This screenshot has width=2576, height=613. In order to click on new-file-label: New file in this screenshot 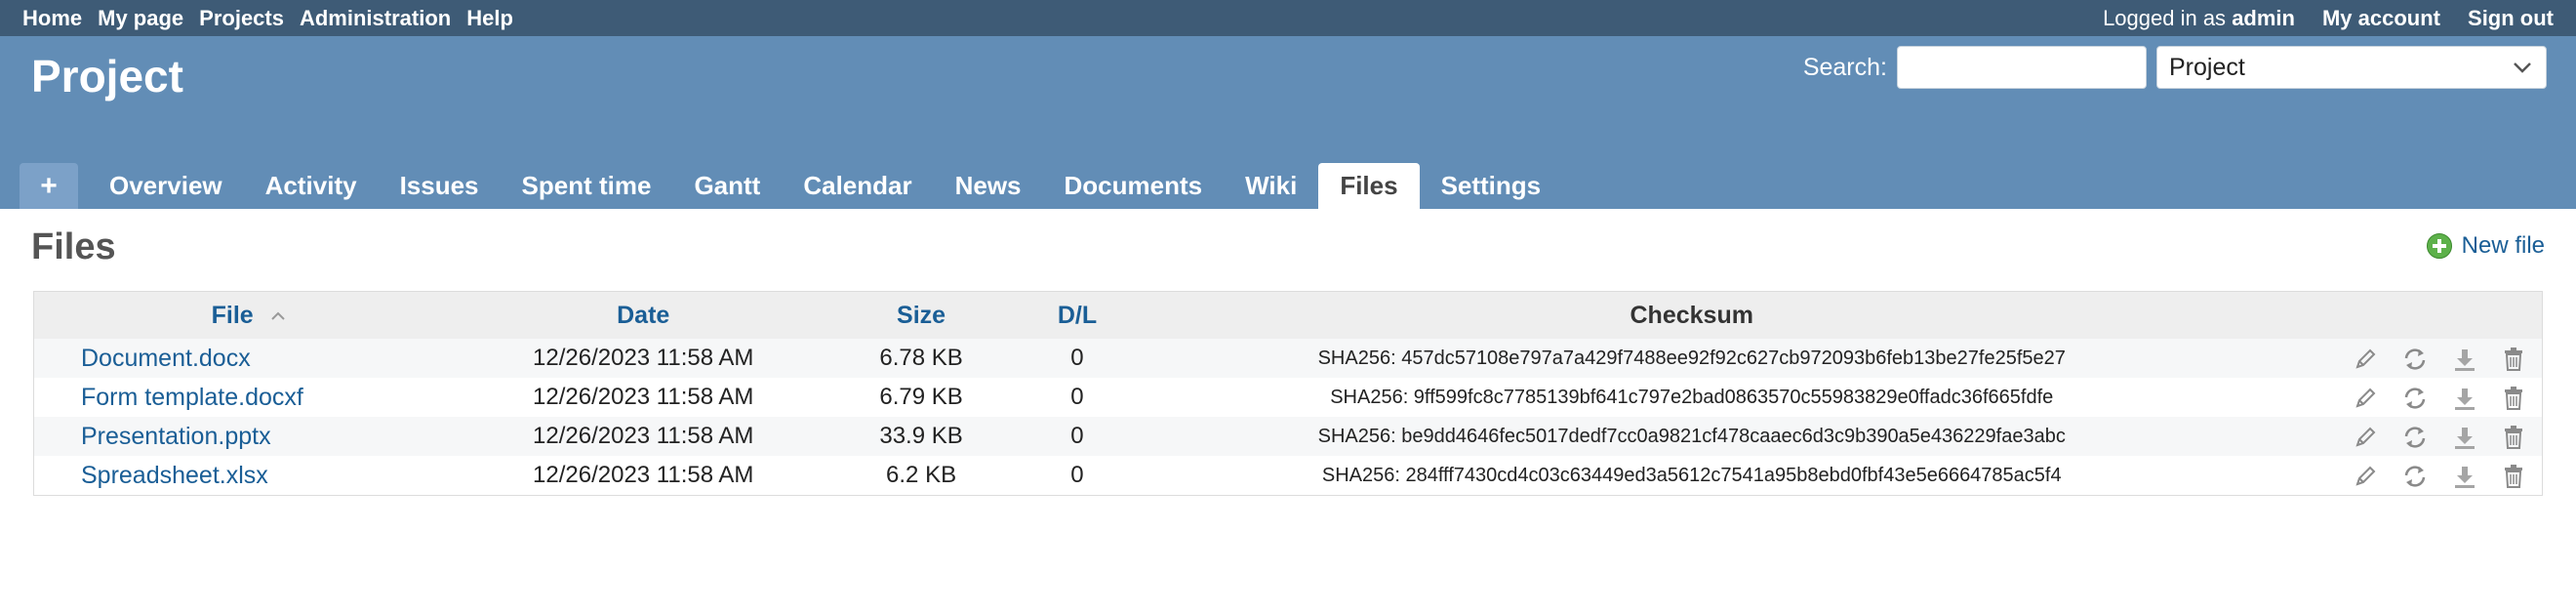, I will do `click(2503, 245)`.